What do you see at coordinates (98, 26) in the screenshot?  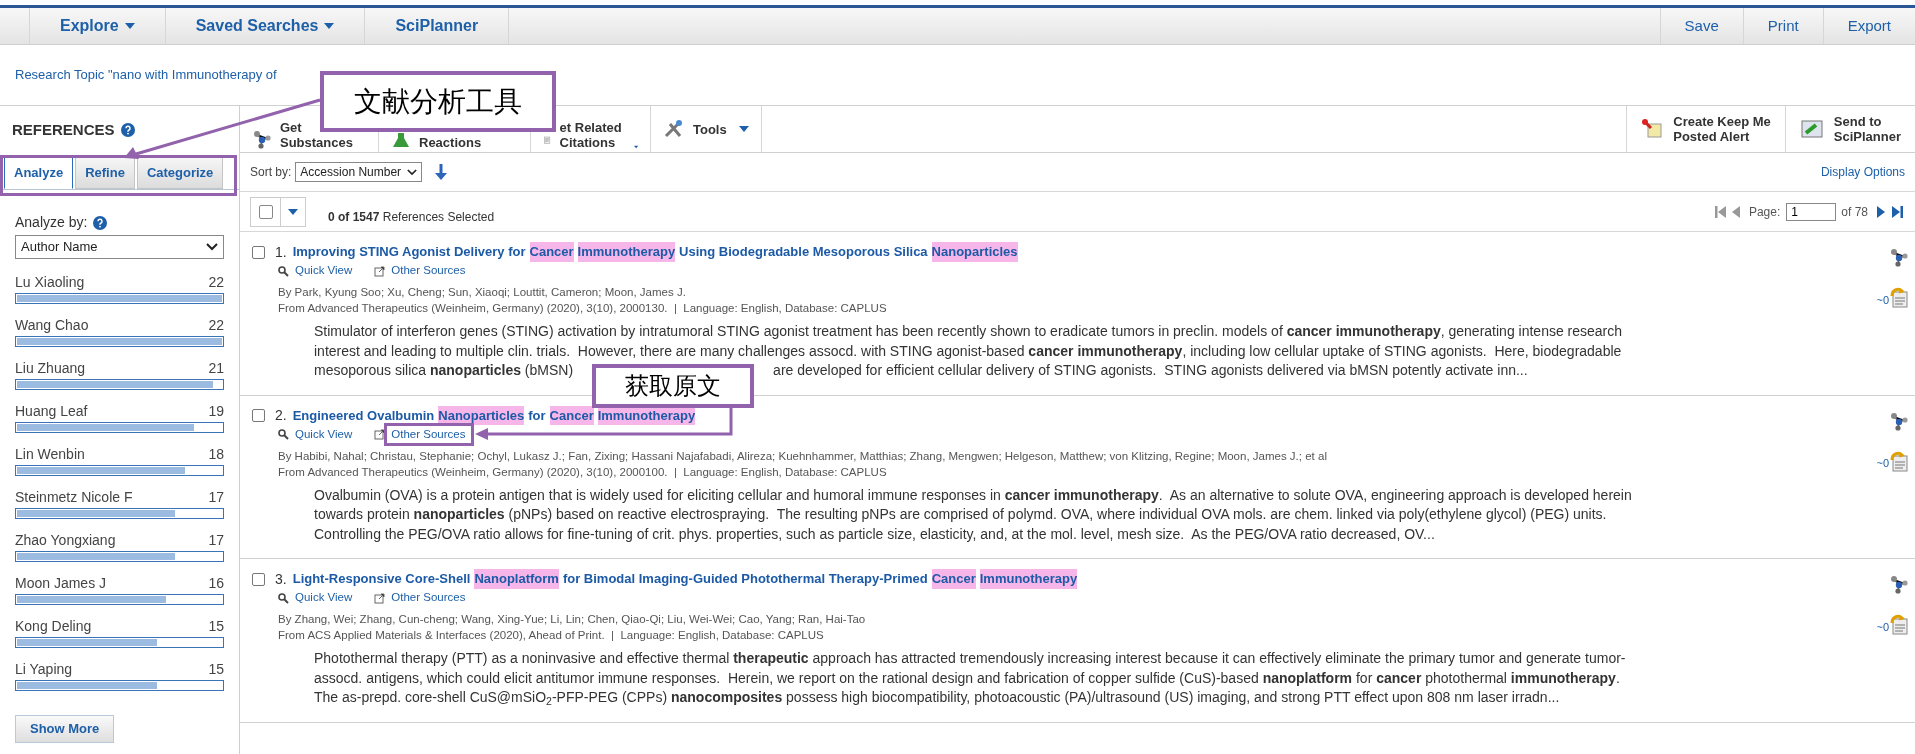 I see `nav-menu: Explore` at bounding box center [98, 26].